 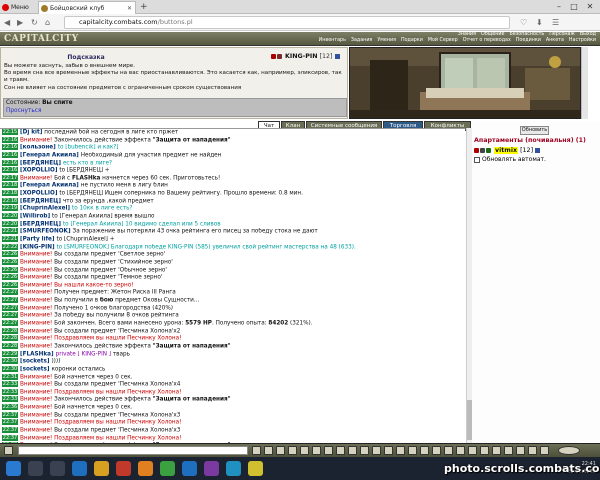 I want to click on menu-gifts: Подарки, so click(x=412, y=40).